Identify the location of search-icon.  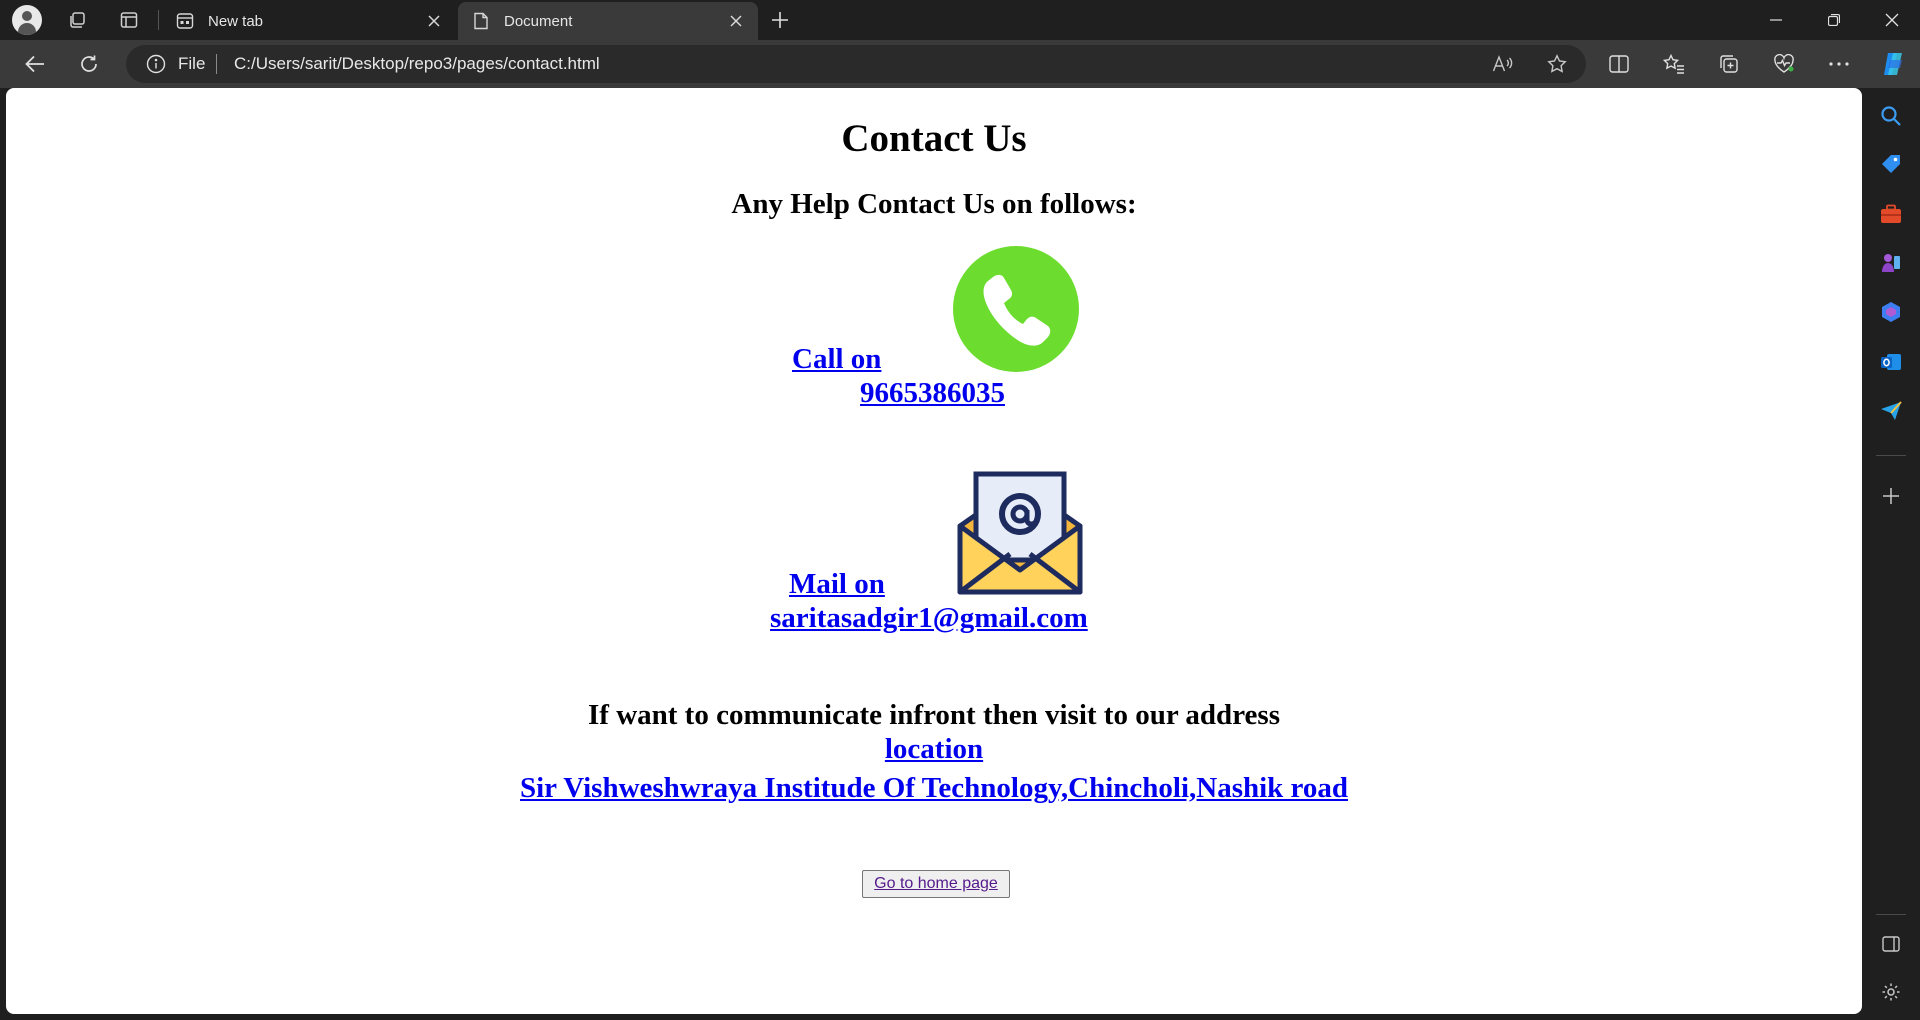
(1891, 116).